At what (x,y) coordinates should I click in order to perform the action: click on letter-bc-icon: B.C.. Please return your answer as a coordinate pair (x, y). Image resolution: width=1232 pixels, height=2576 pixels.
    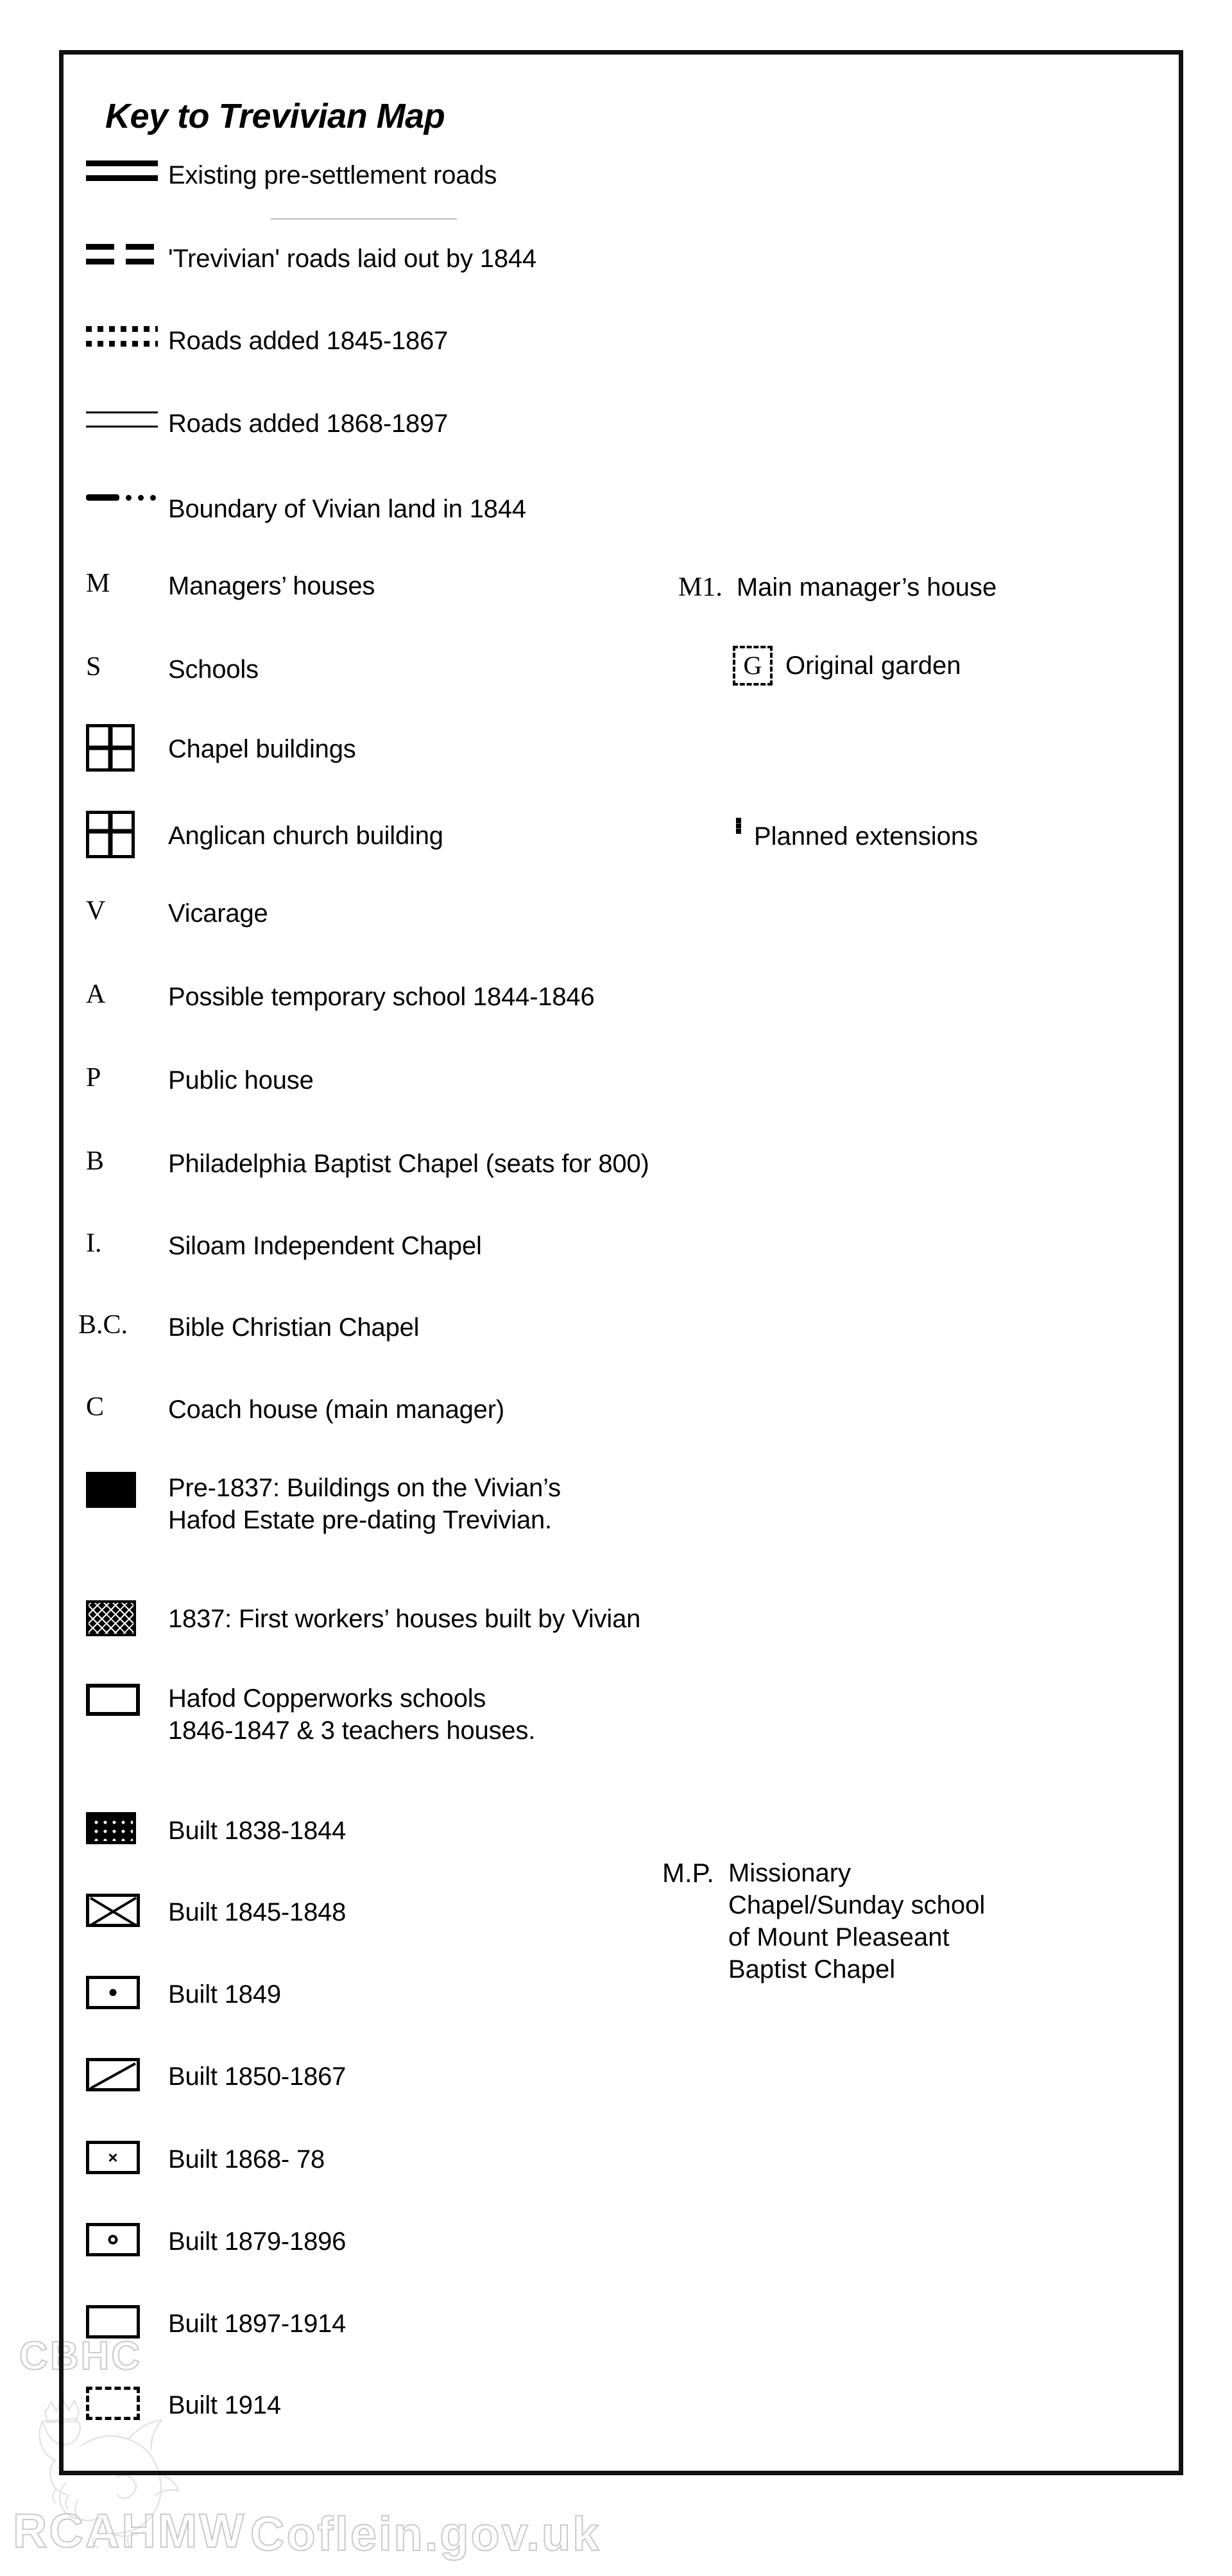
    Looking at the image, I should click on (114, 1325).